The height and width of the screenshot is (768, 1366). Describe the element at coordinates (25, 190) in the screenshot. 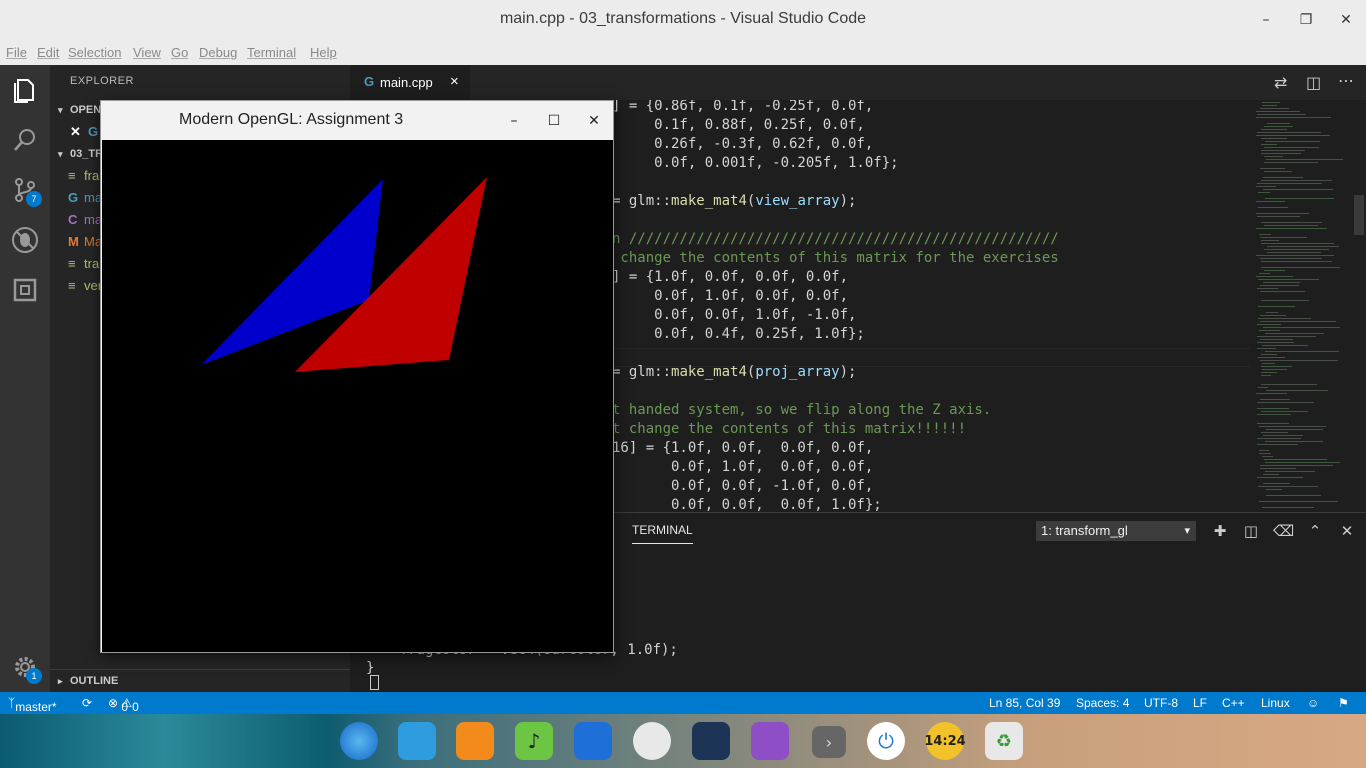

I see `source-control-icon: 7` at that location.